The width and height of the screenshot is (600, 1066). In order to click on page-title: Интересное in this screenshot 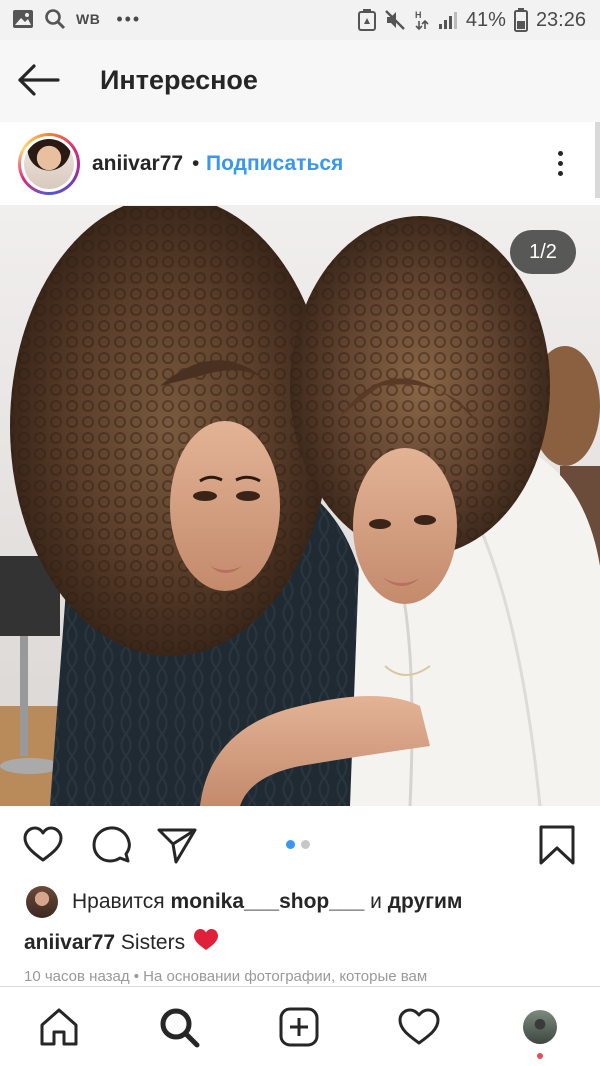, I will do `click(179, 80)`.